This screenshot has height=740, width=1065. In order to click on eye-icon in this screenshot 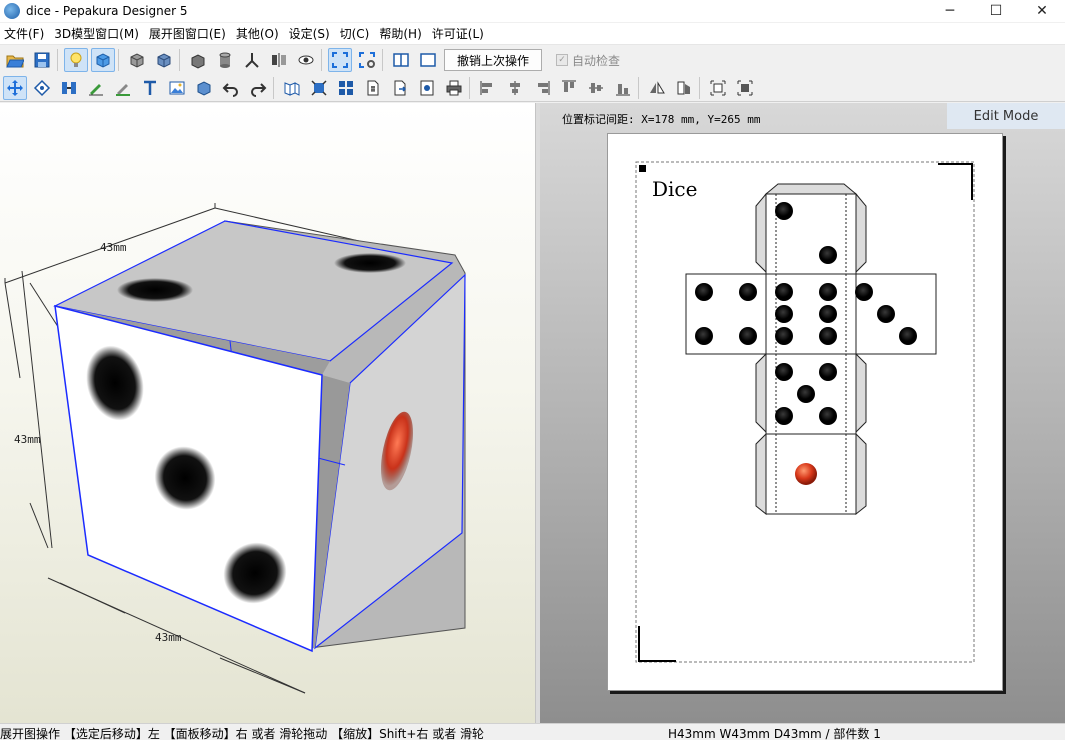, I will do `click(306, 60)`.